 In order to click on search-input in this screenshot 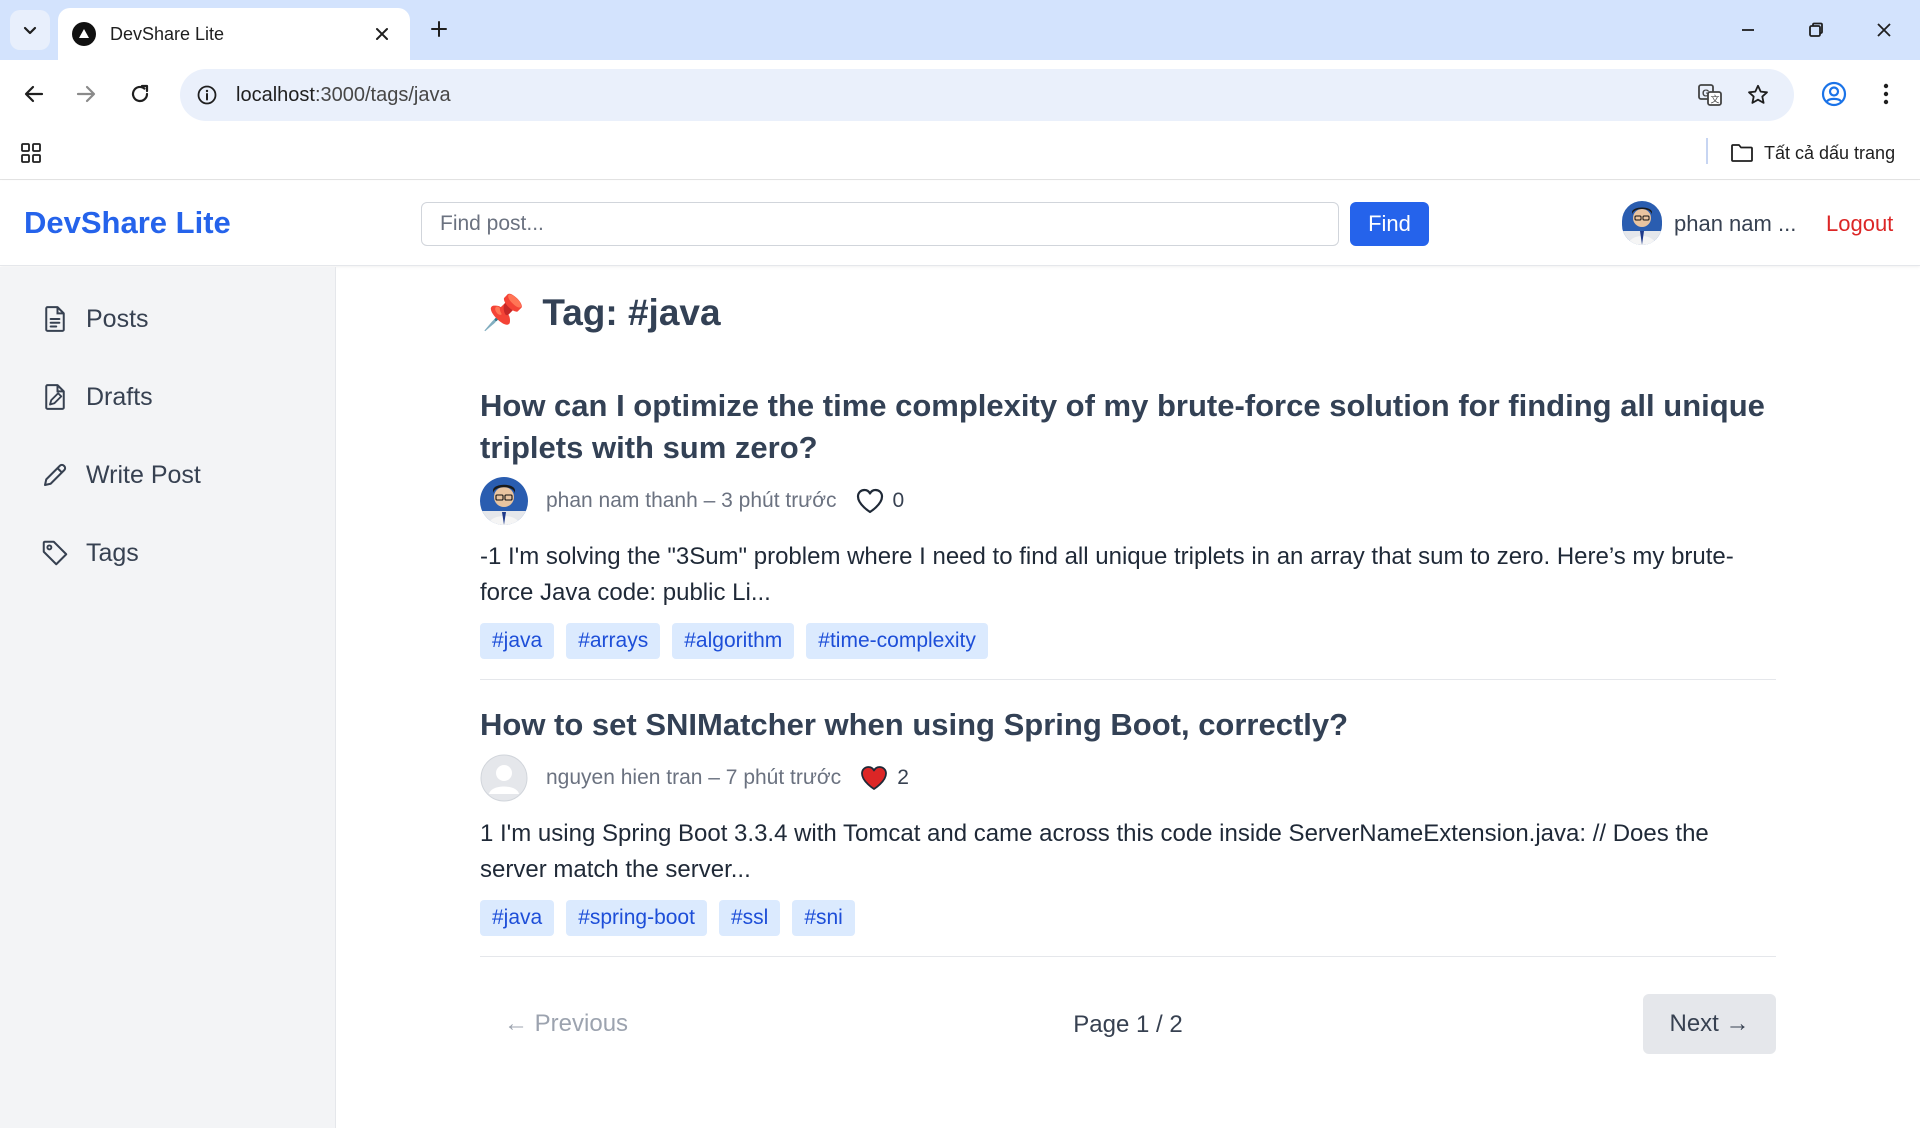, I will do `click(880, 224)`.